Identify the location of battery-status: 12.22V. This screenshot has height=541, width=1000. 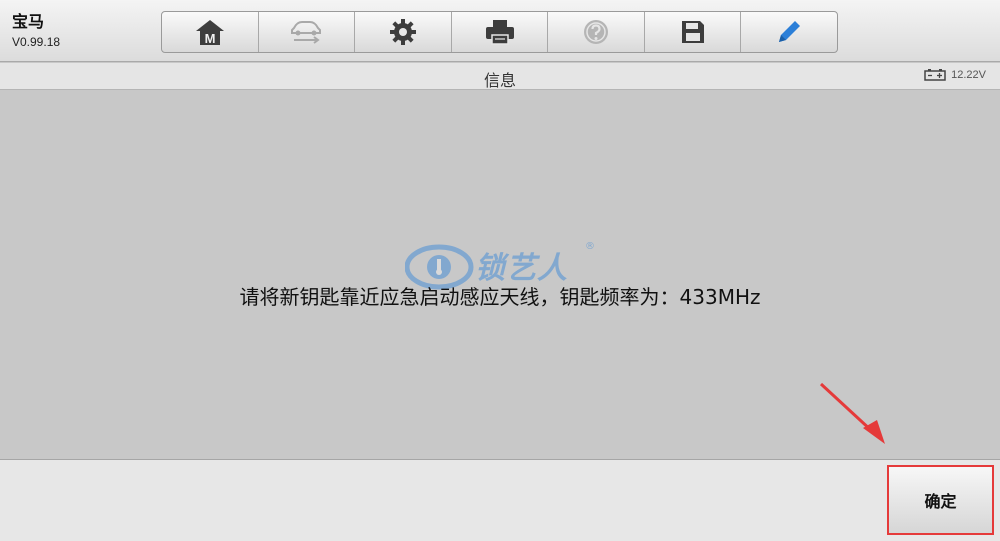
(955, 75).